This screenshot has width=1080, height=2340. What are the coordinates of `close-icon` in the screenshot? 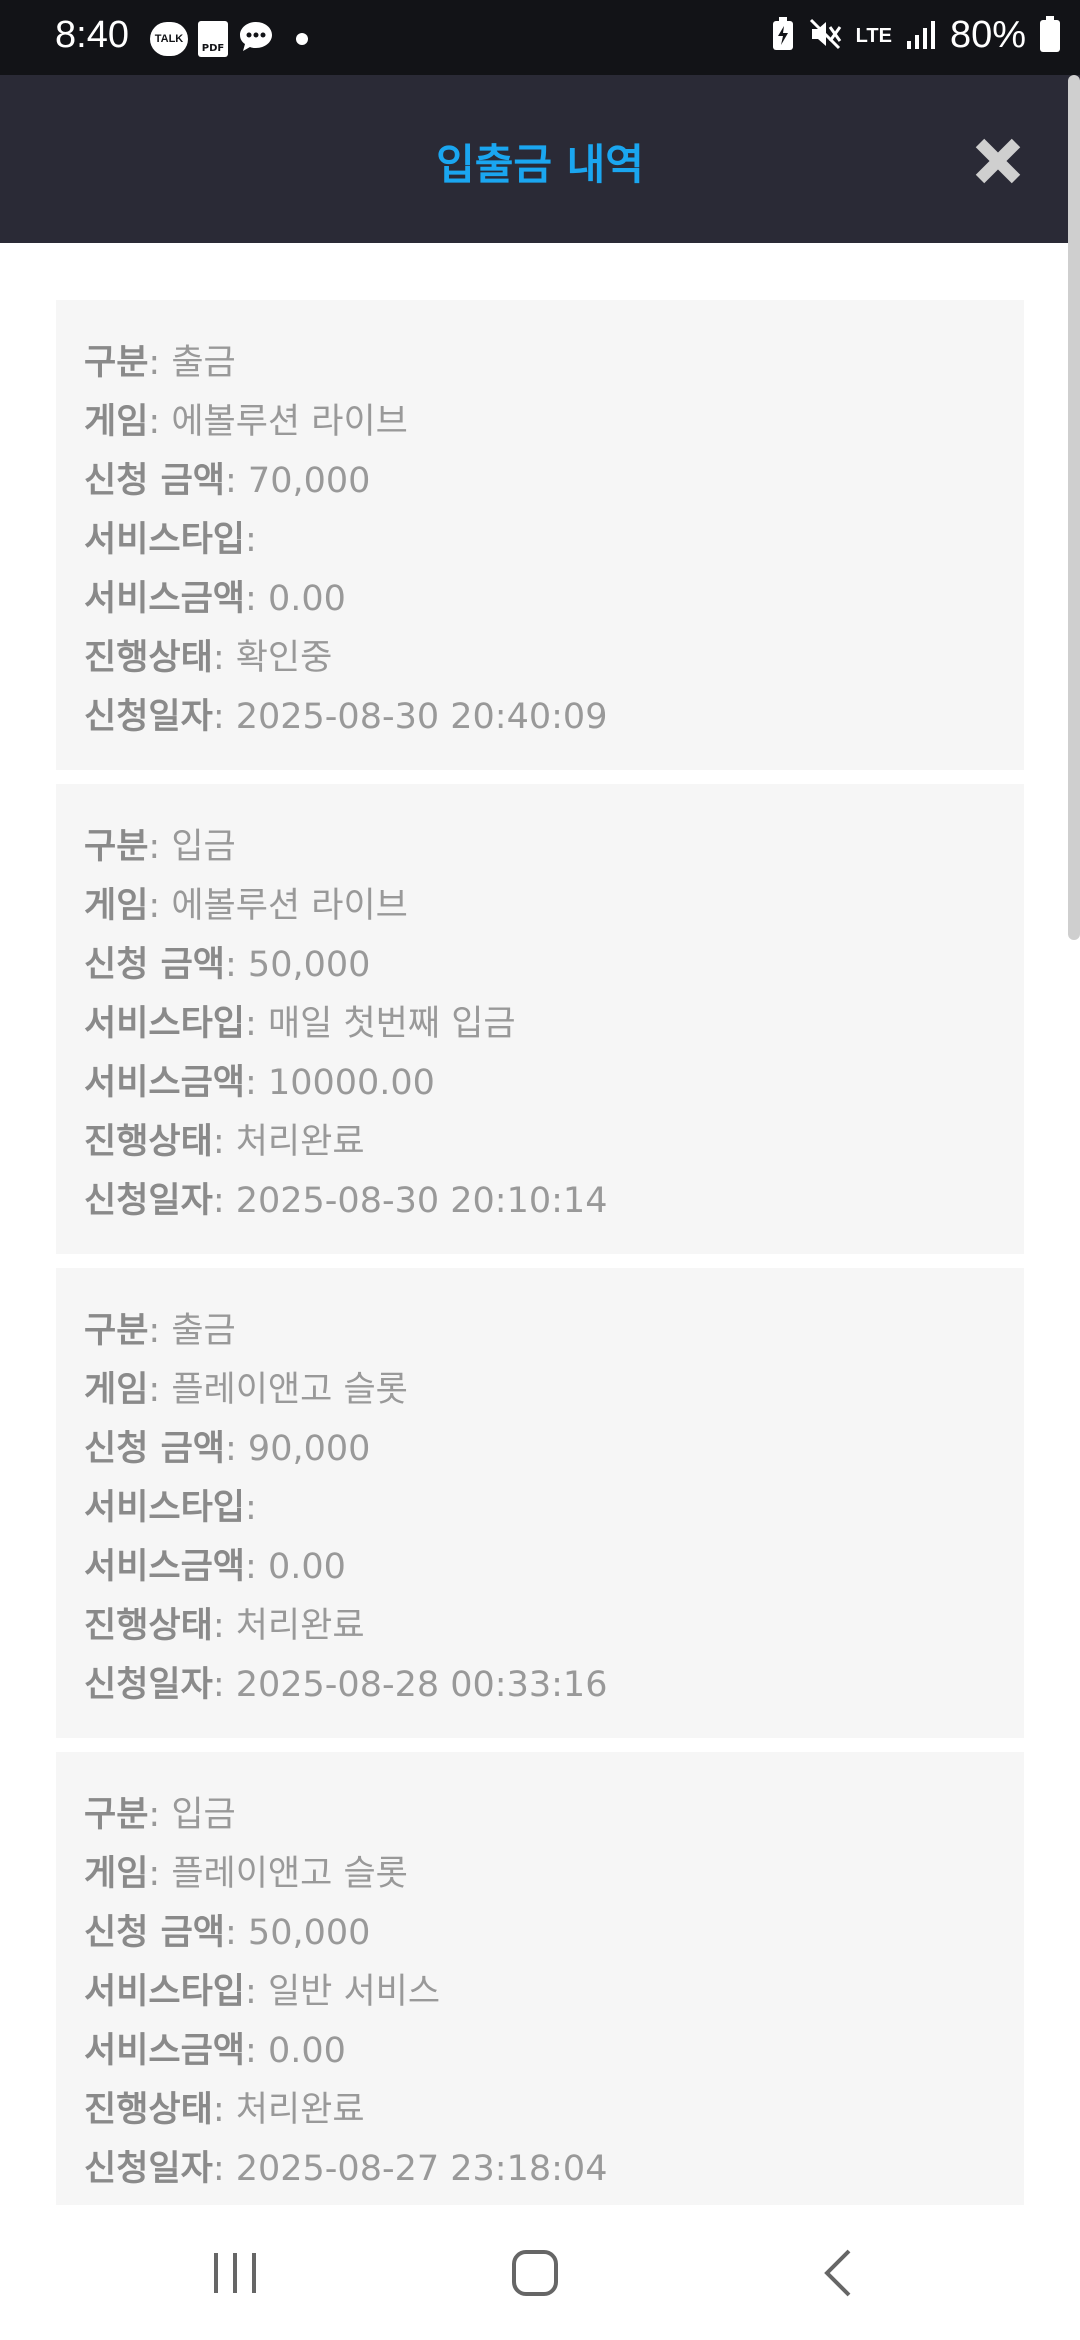 It's located at (998, 161).